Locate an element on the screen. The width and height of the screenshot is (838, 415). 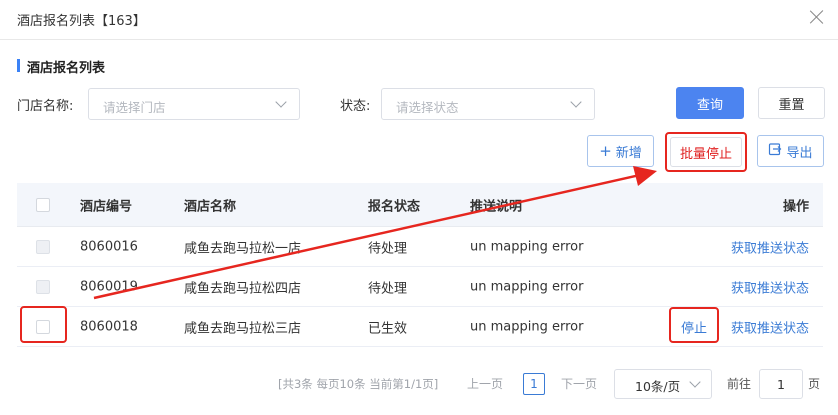
add-button: + 新增 is located at coordinates (620, 151).